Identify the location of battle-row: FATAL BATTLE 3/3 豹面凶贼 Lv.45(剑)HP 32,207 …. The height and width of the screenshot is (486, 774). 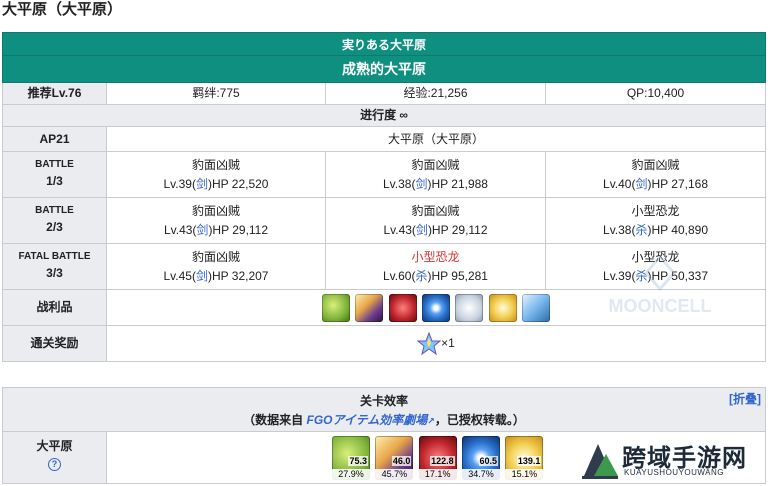
(384, 266).